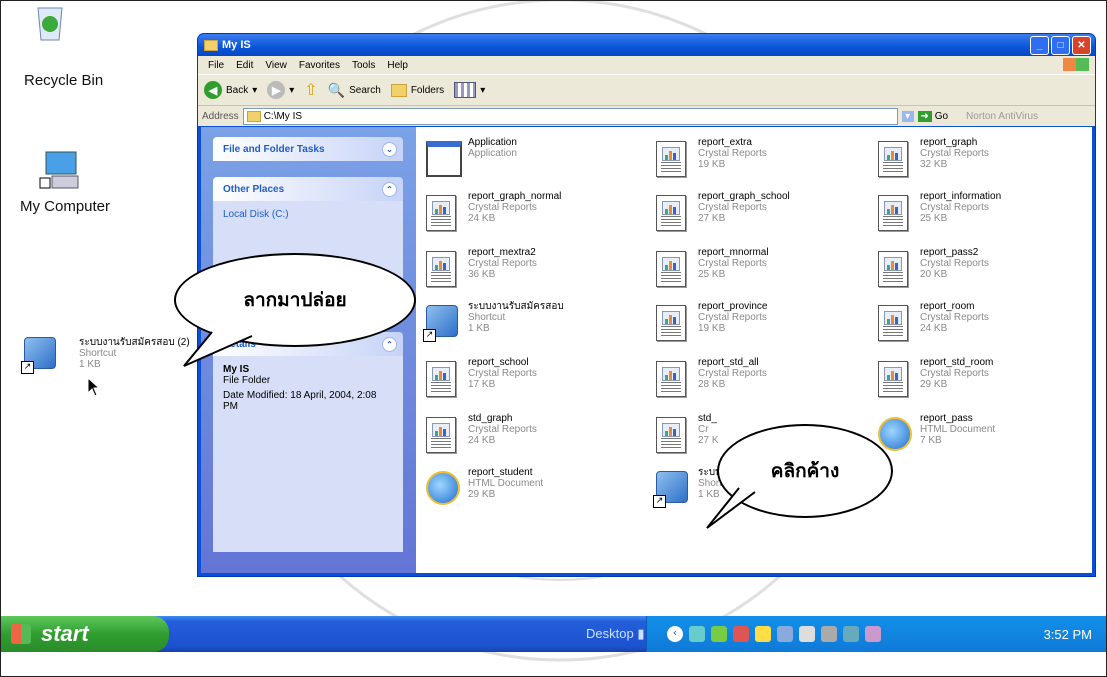 The image size is (1107, 677). What do you see at coordinates (283, 116) in the screenshot?
I see `address-value: C:\My IS` at bounding box center [283, 116].